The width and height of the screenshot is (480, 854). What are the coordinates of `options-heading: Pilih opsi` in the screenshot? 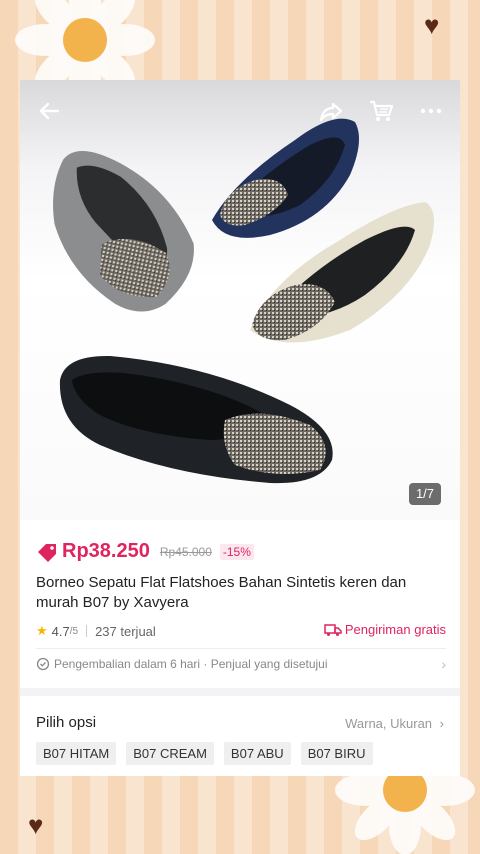 It's located at (66, 722).